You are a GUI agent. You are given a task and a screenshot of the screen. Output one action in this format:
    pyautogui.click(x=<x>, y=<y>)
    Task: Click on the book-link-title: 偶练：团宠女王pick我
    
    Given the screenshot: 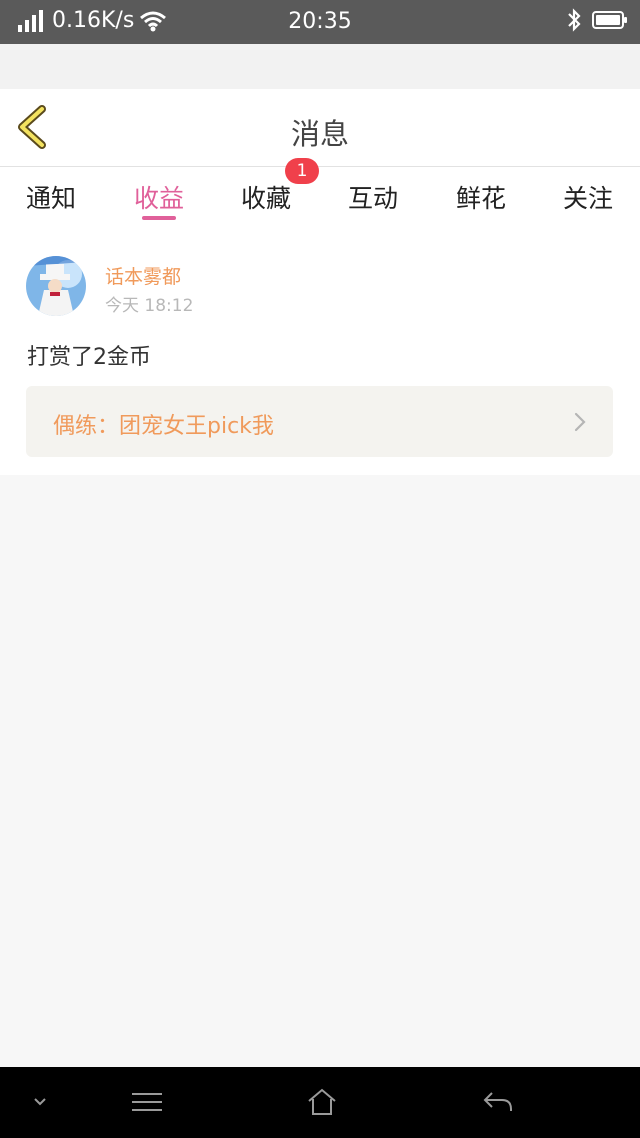 What is the action you would take?
    pyautogui.click(x=163, y=426)
    